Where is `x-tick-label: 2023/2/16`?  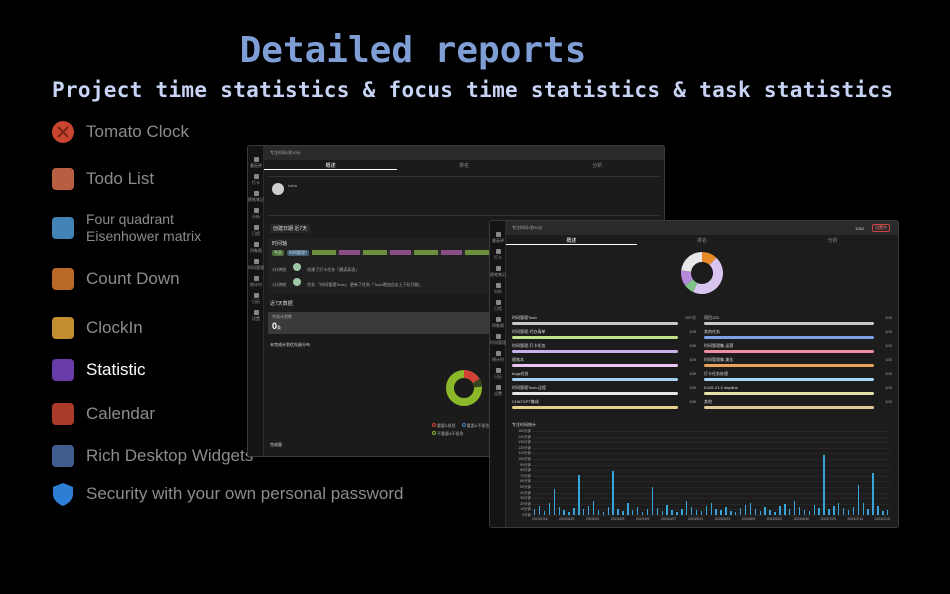 x-tick-label: 2023/2/16 is located at coordinates (540, 519).